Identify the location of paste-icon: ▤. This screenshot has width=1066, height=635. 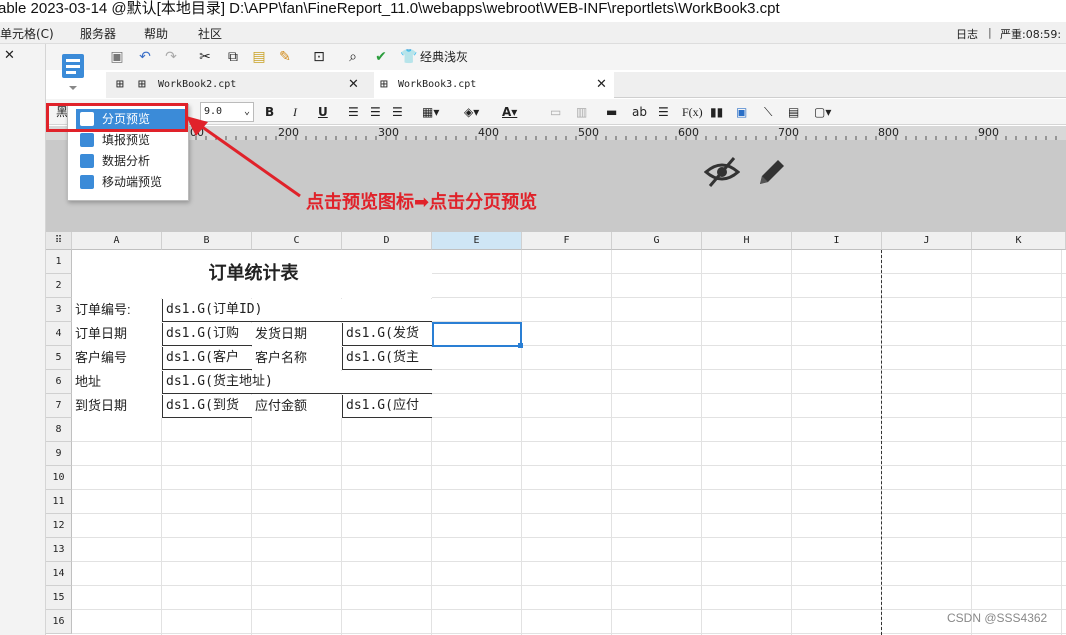
(259, 57).